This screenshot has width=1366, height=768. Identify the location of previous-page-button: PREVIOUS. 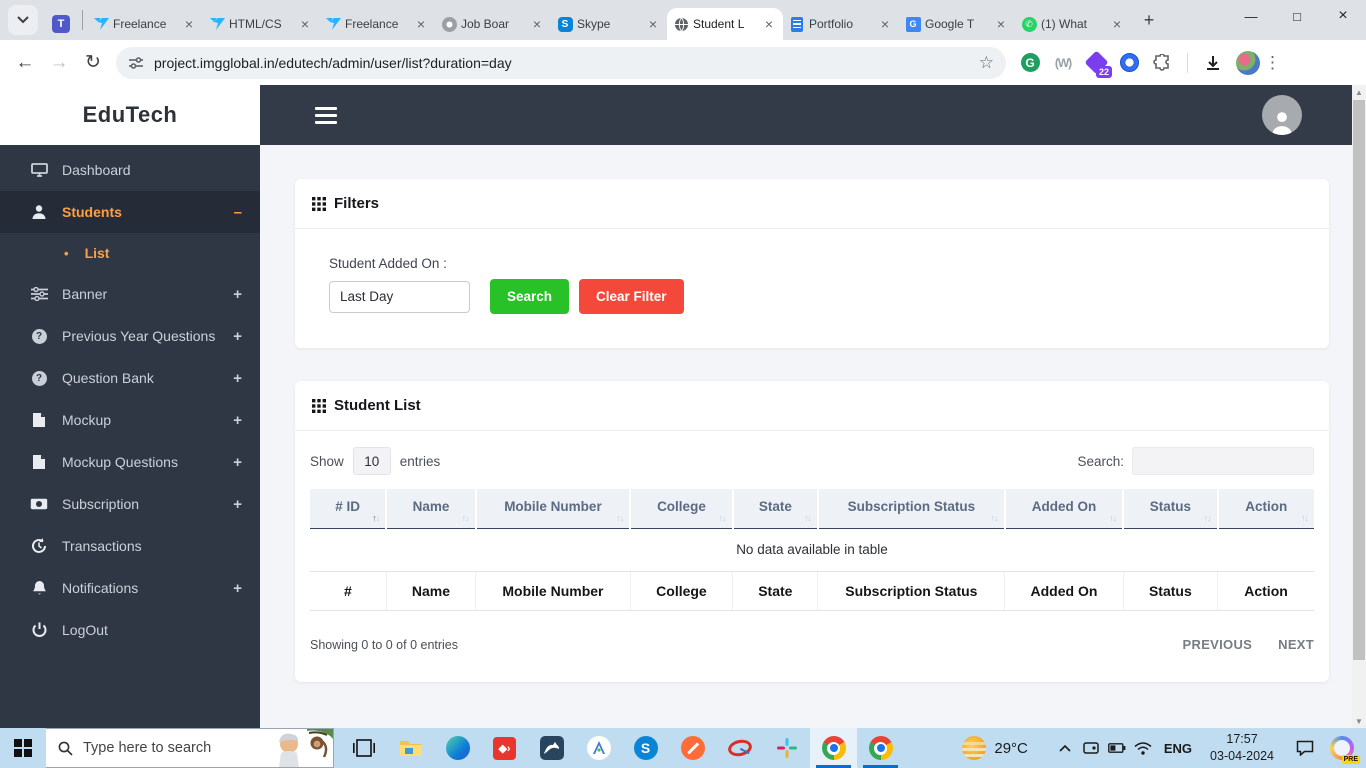
(1218, 644).